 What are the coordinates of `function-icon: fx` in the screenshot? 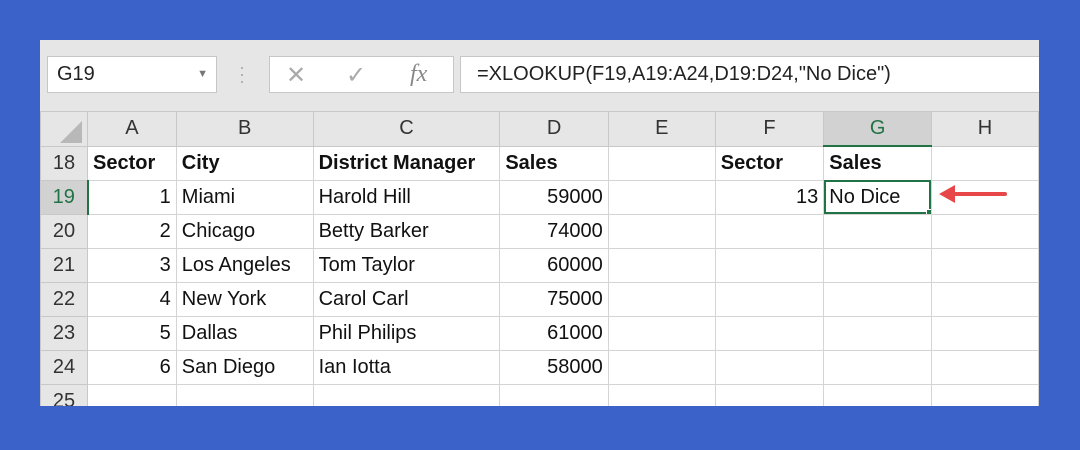 It's located at (418, 74).